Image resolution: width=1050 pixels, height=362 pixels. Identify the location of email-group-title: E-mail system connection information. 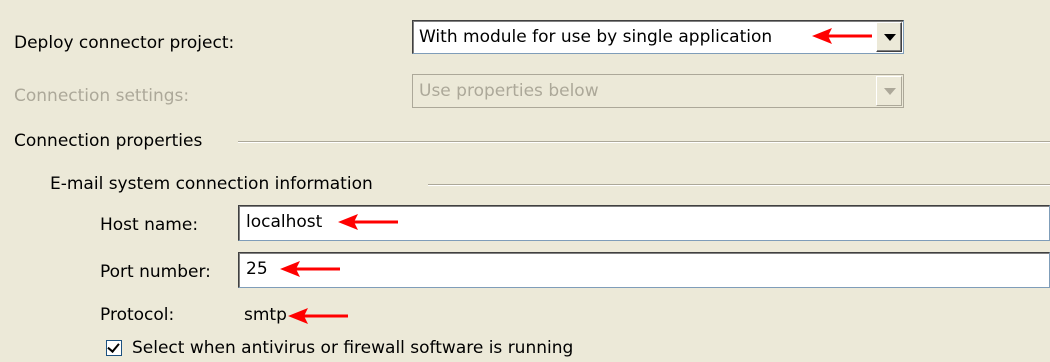
(211, 184).